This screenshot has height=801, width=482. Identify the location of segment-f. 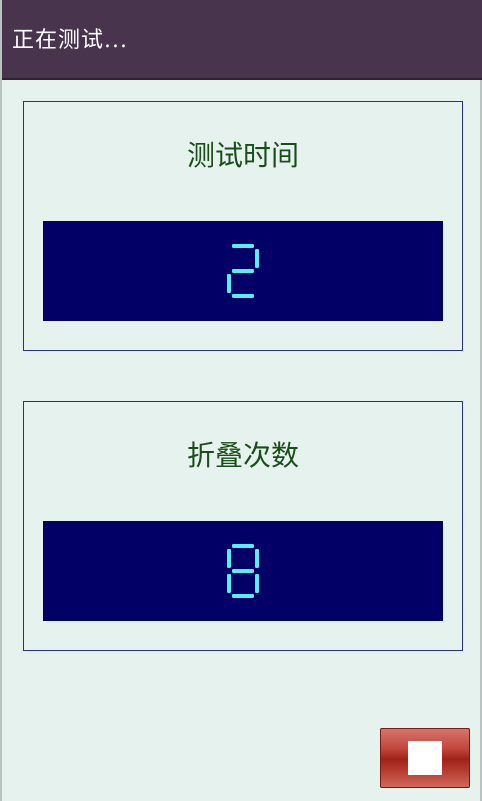
(229, 558).